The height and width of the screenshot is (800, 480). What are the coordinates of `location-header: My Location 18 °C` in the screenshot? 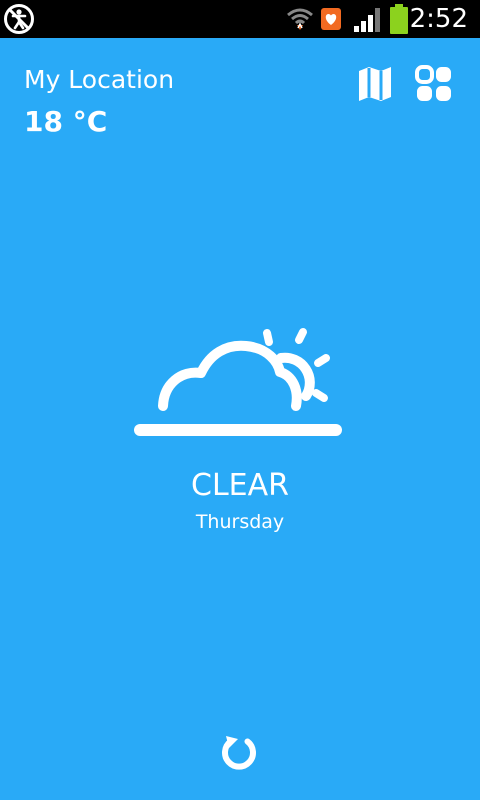 It's located at (99, 102).